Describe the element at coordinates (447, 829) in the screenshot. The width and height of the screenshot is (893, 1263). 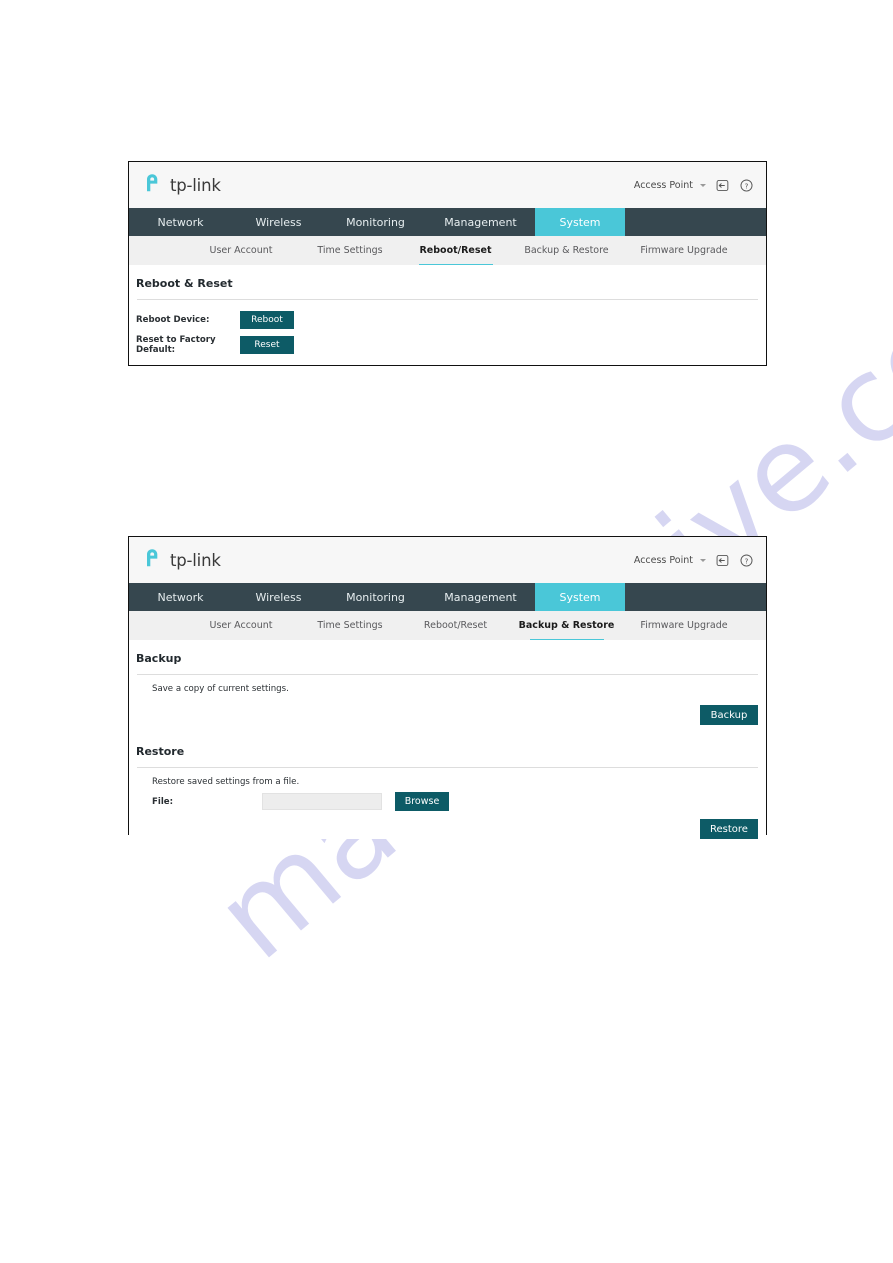
I see `restore-action-row: Restore` at that location.